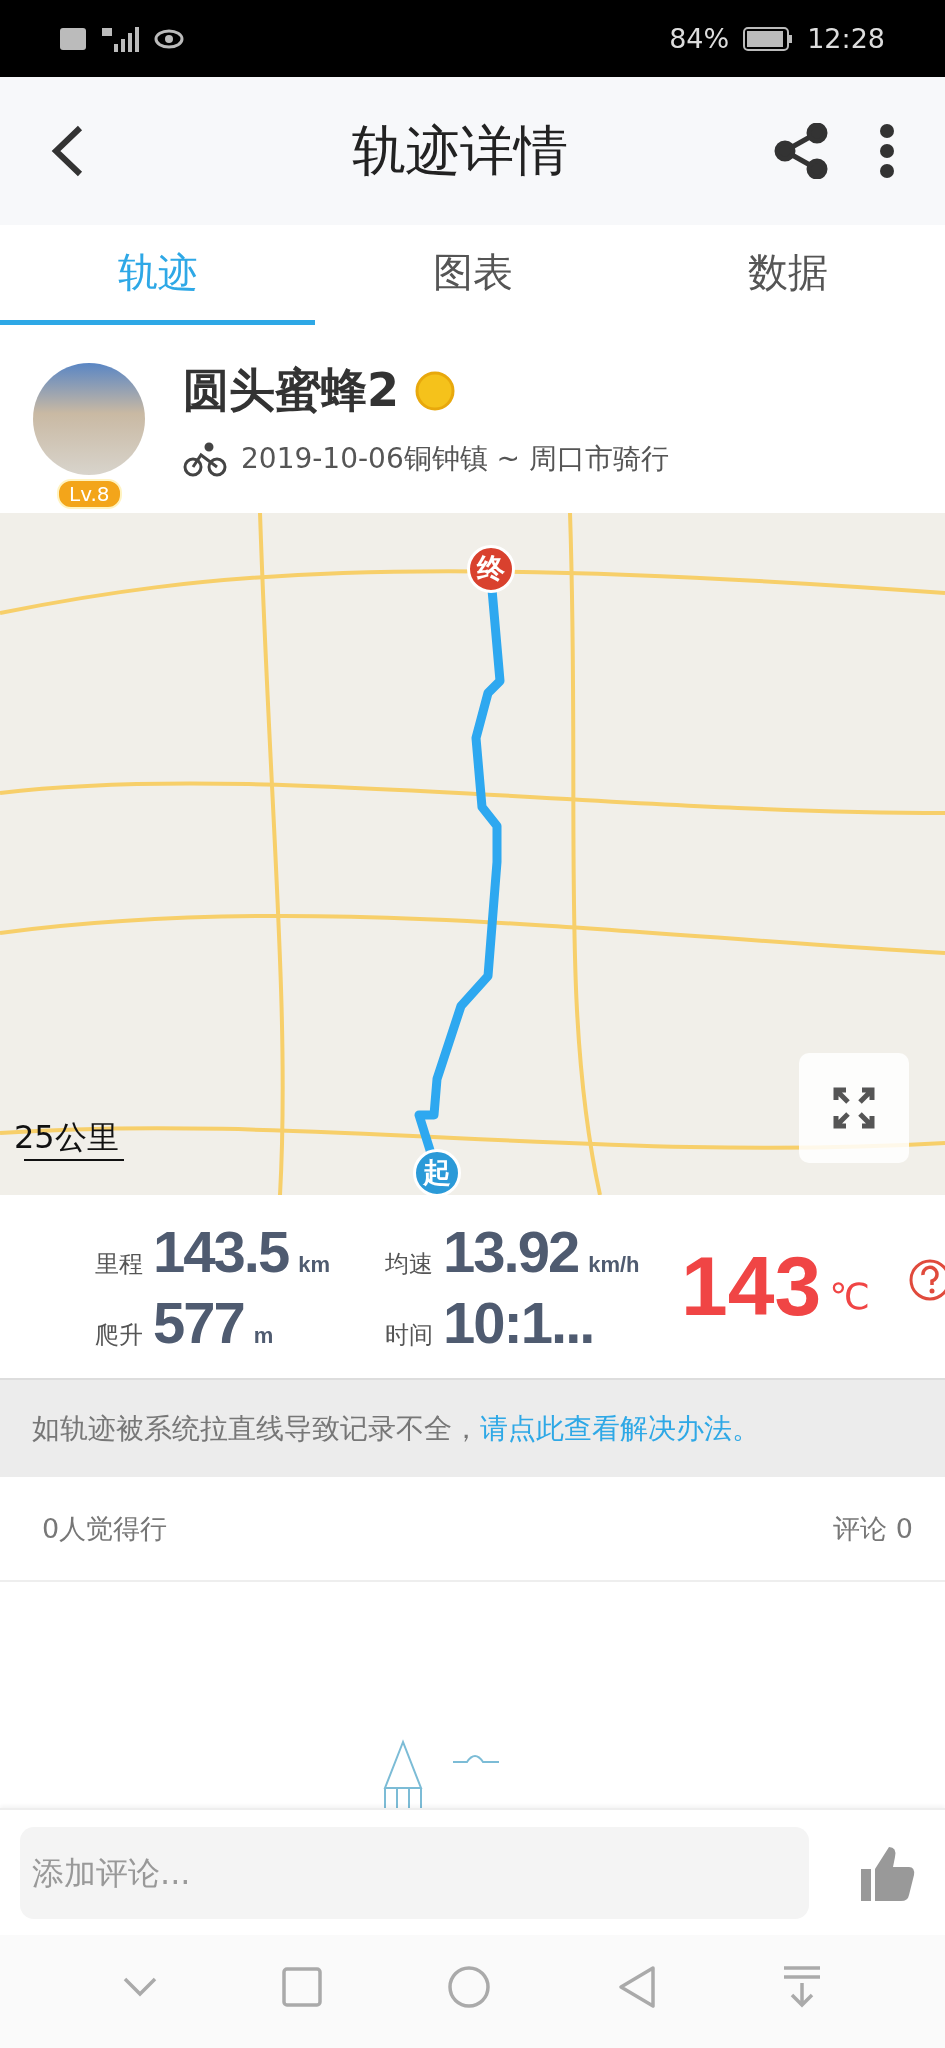  I want to click on square-icon, so click(302, 1986).